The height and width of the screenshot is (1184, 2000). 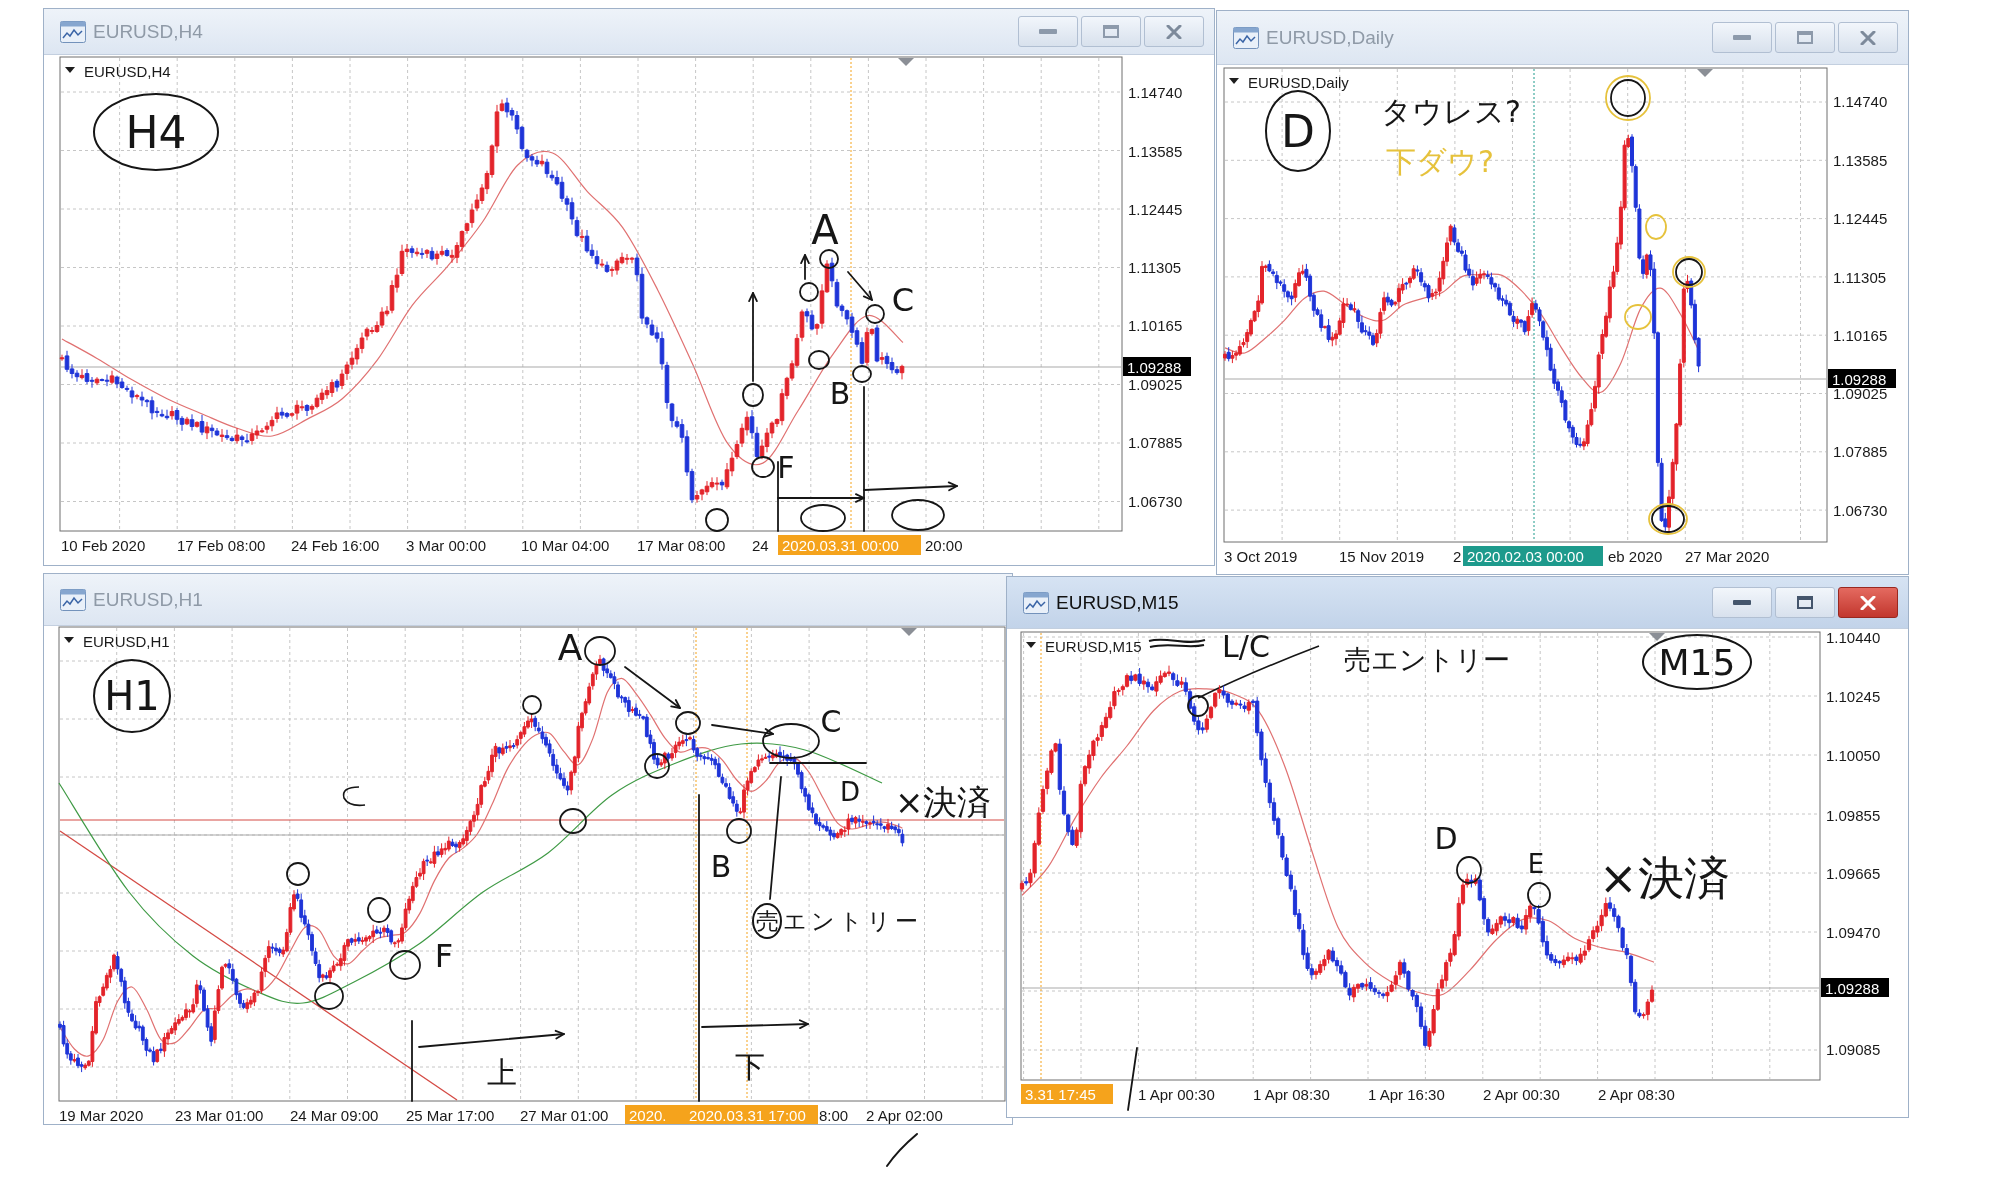 What do you see at coordinates (1117, 602) in the screenshot?
I see `window-title: EURUSD,M15` at bounding box center [1117, 602].